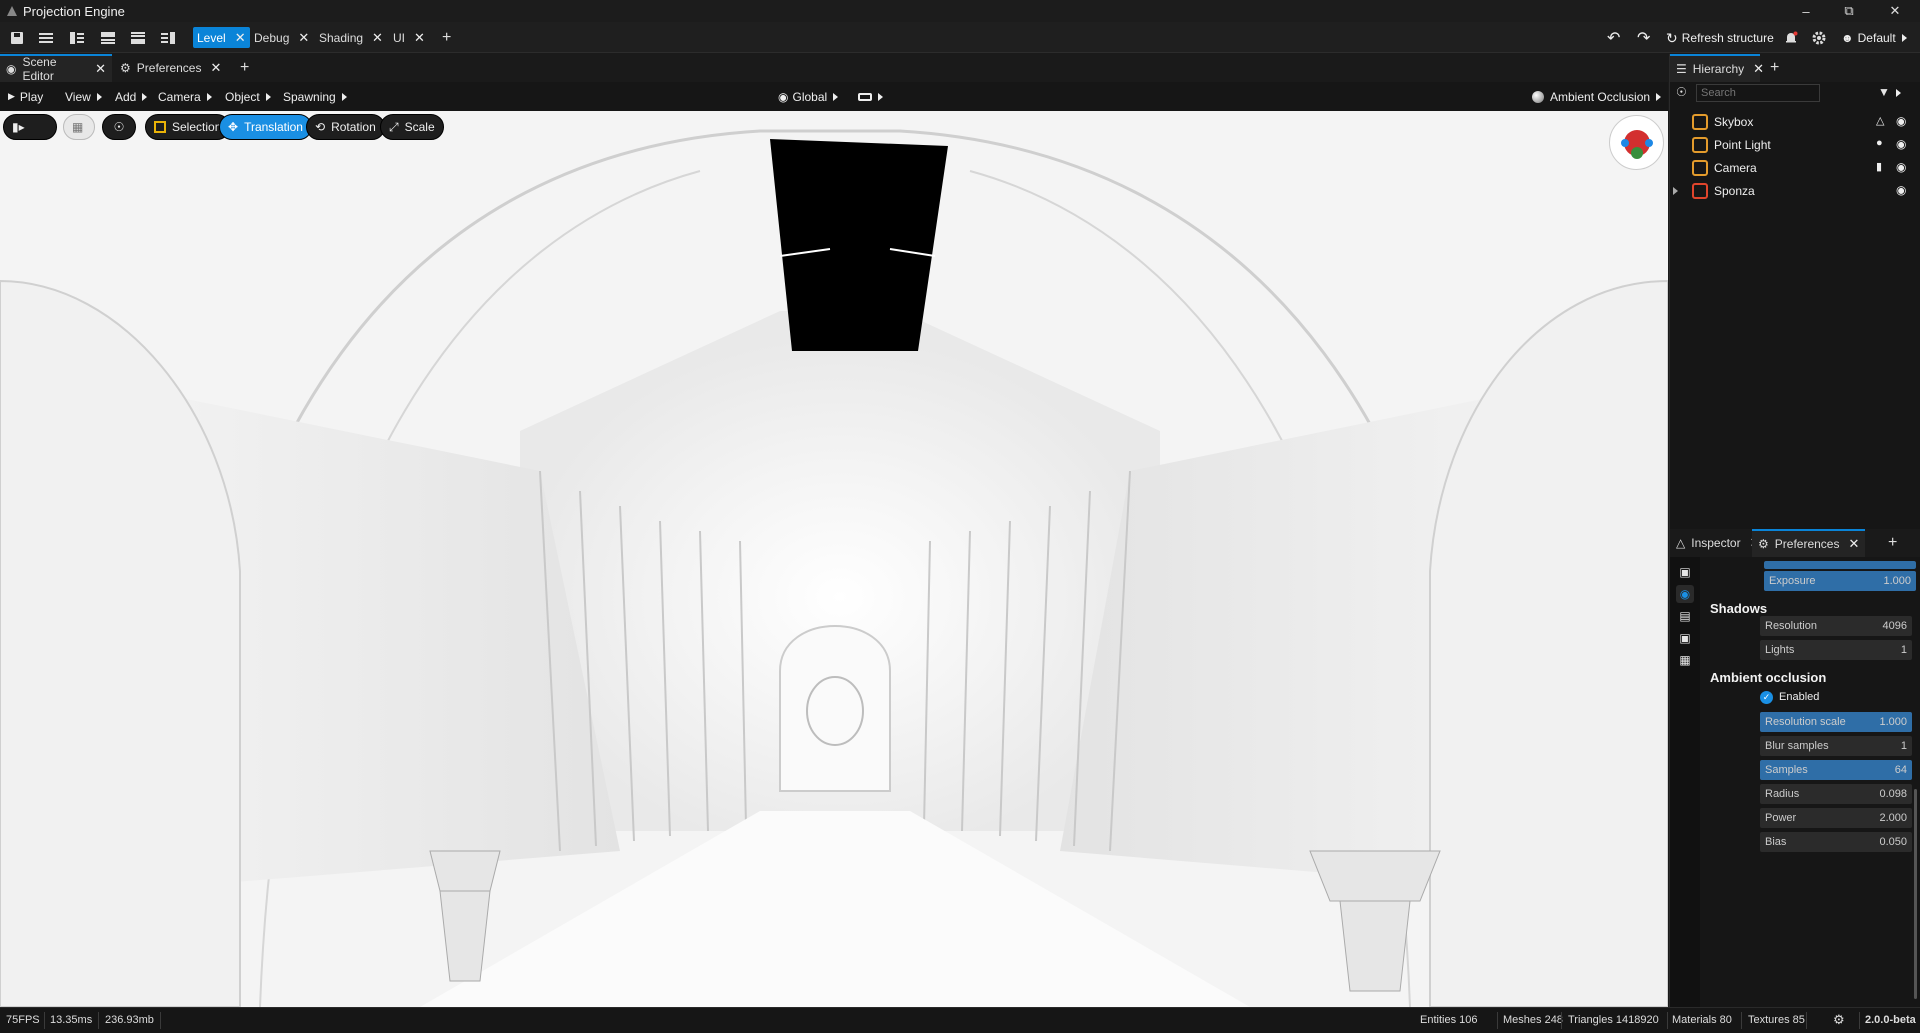  I want to click on exposure-field: Exposure 1.000, so click(1840, 581).